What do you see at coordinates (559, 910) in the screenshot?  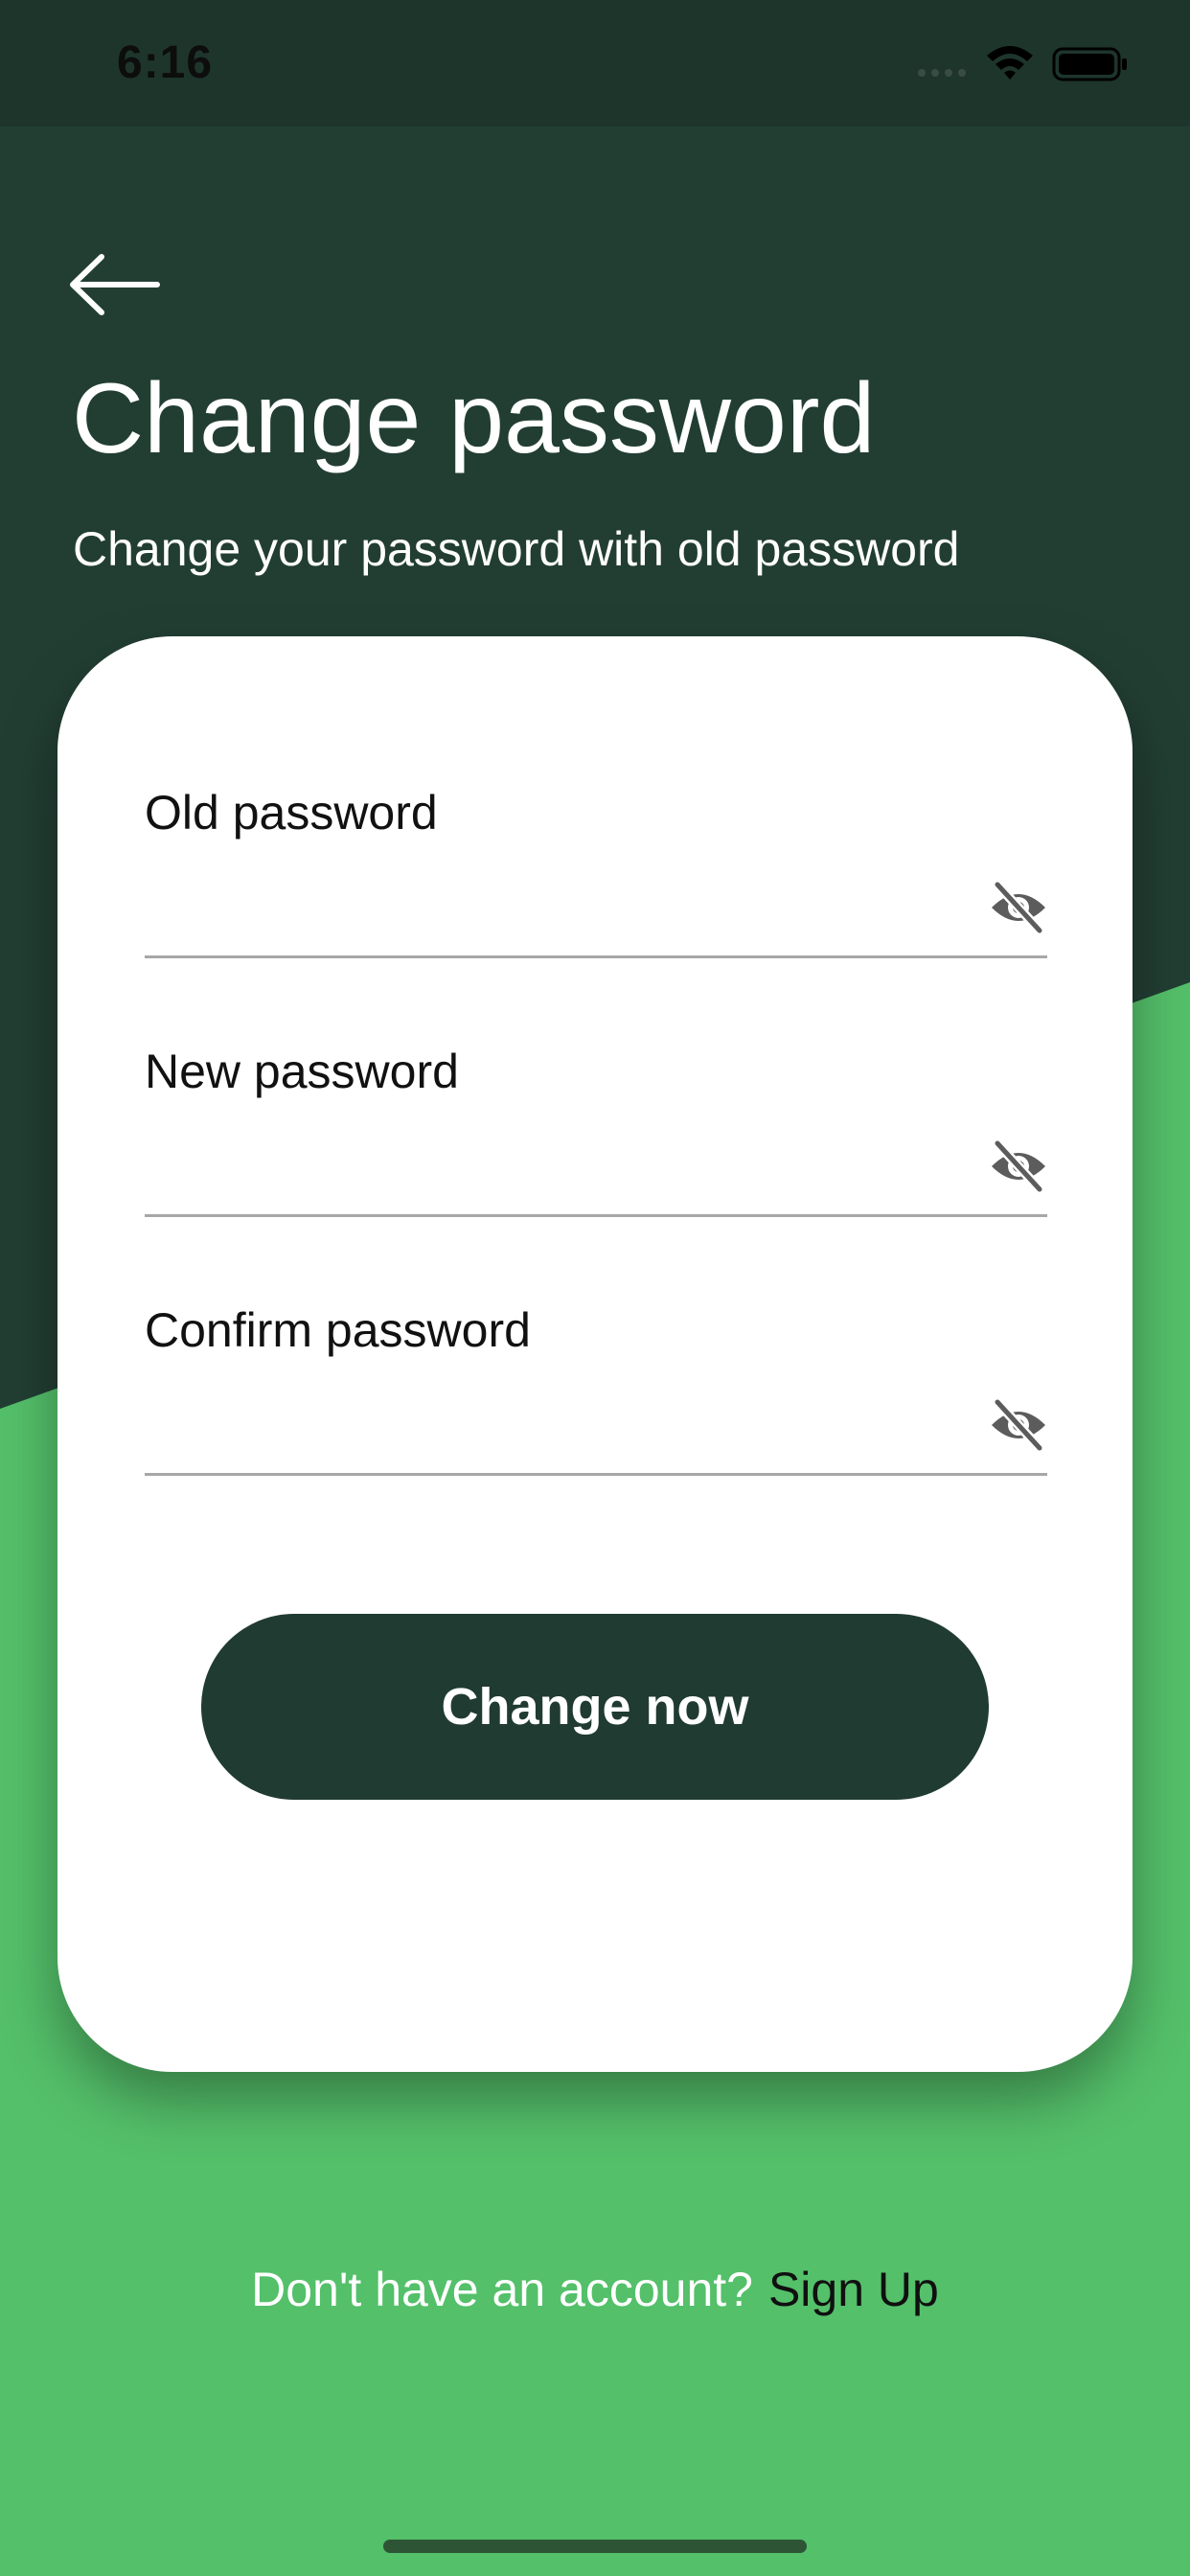 I see `old-password-input` at bounding box center [559, 910].